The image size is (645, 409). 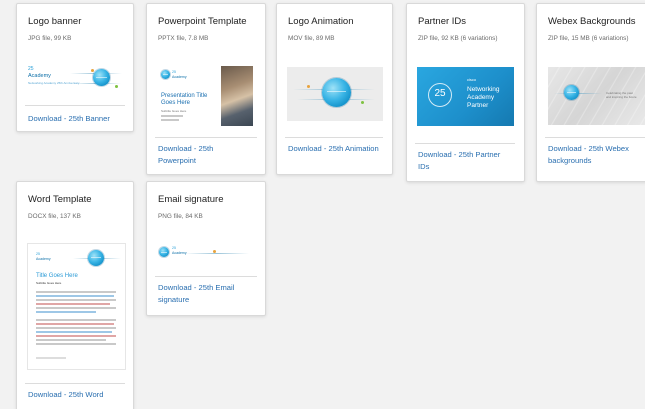 What do you see at coordinates (202, 21) in the screenshot?
I see `card-title: Powerpoint Template` at bounding box center [202, 21].